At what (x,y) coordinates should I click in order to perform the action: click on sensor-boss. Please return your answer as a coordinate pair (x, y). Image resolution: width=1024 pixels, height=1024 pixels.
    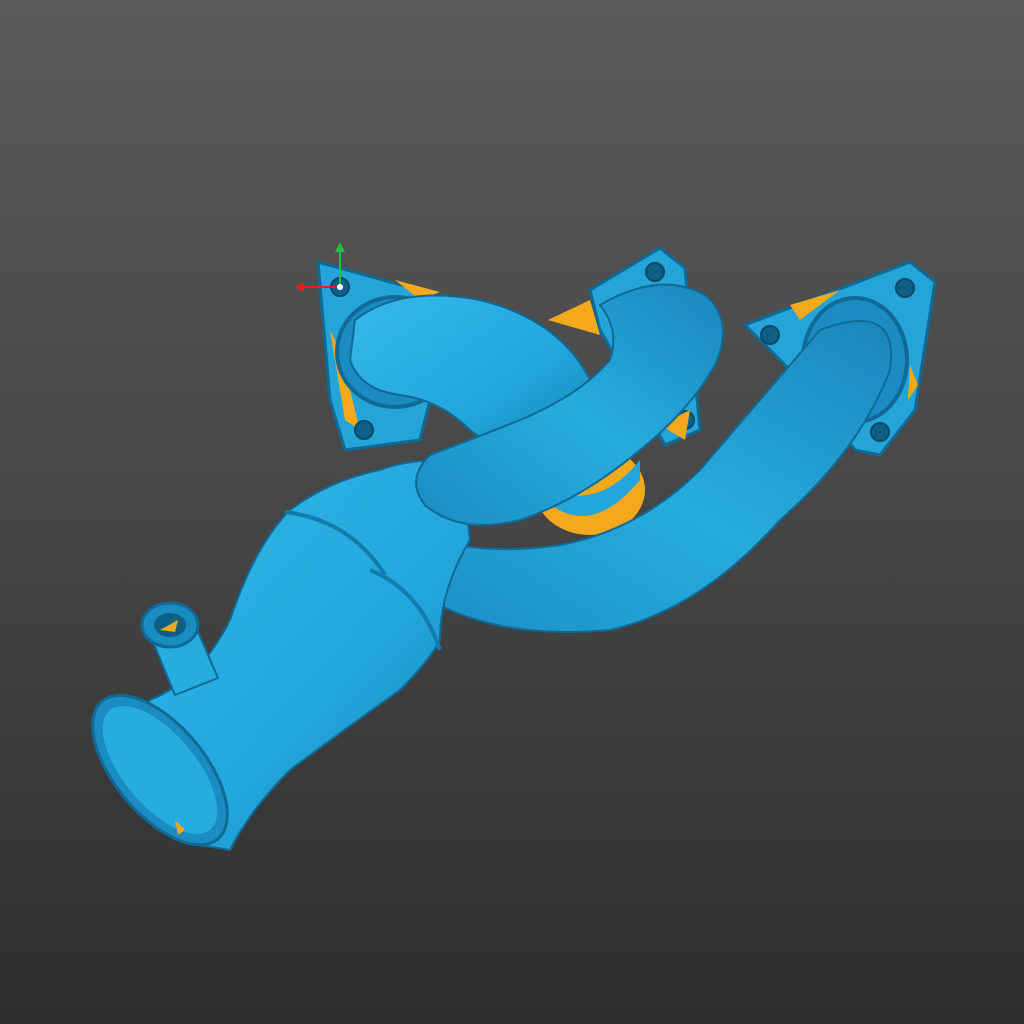
    Looking at the image, I should click on (180, 649).